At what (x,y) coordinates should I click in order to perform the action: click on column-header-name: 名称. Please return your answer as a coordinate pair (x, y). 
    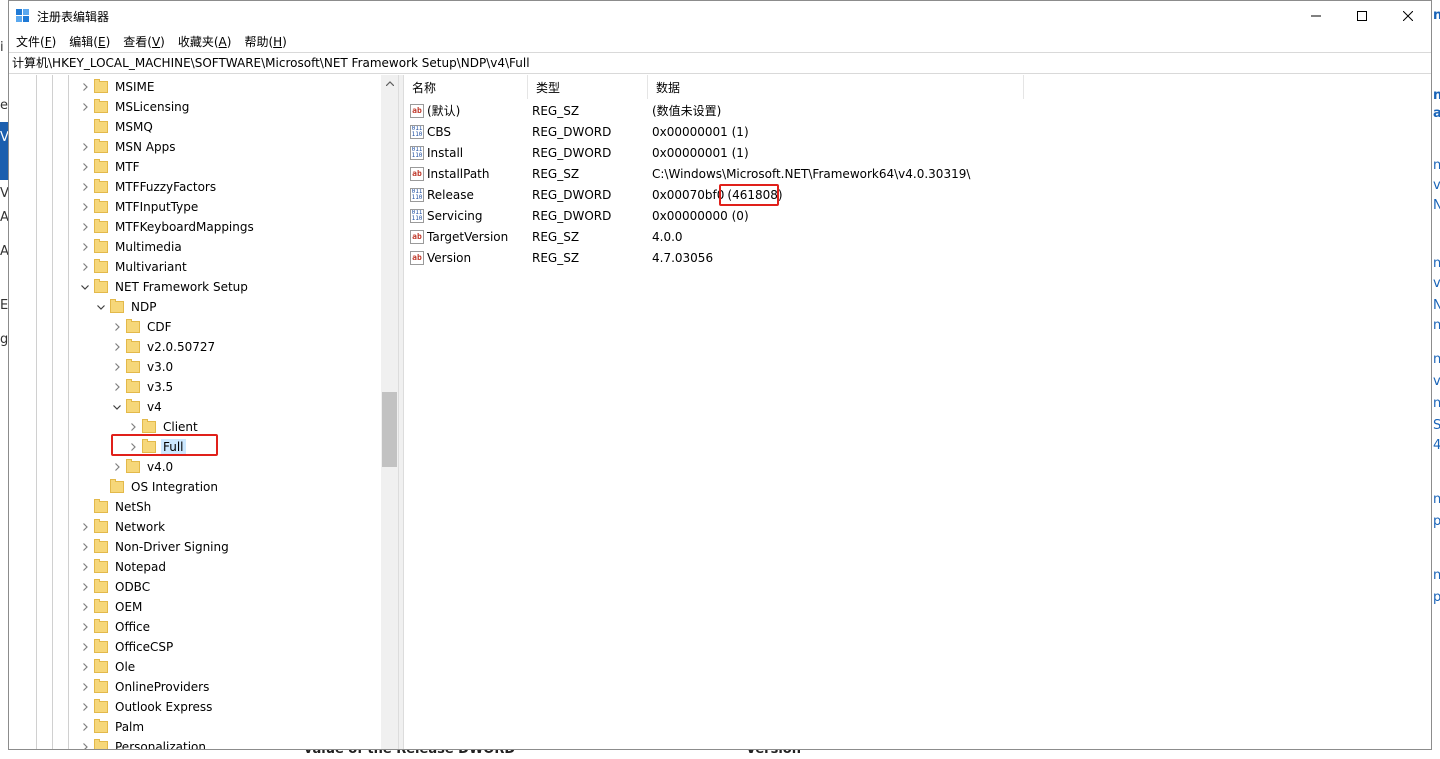
    Looking at the image, I should click on (466, 87).